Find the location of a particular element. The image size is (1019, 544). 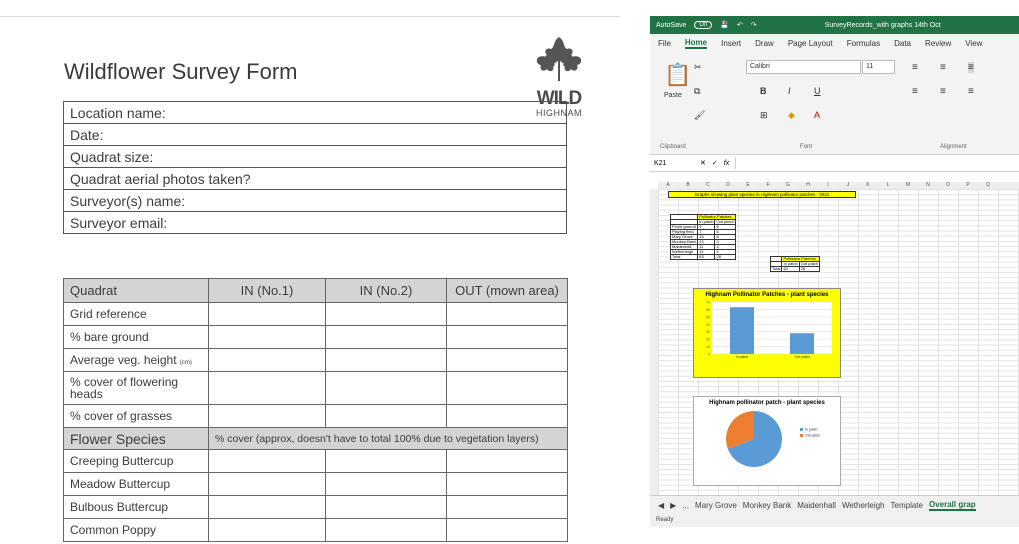

sheet-tab: Wetherleigh is located at coordinates (863, 505).